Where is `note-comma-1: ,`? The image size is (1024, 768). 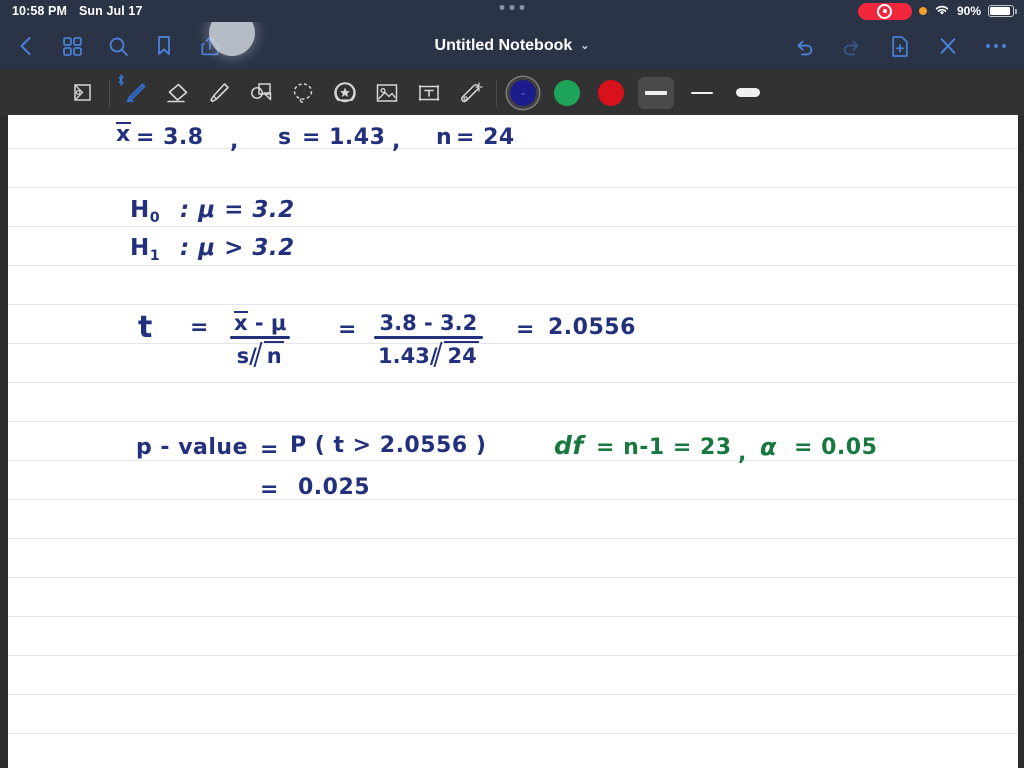 note-comma-1: , is located at coordinates (234, 141).